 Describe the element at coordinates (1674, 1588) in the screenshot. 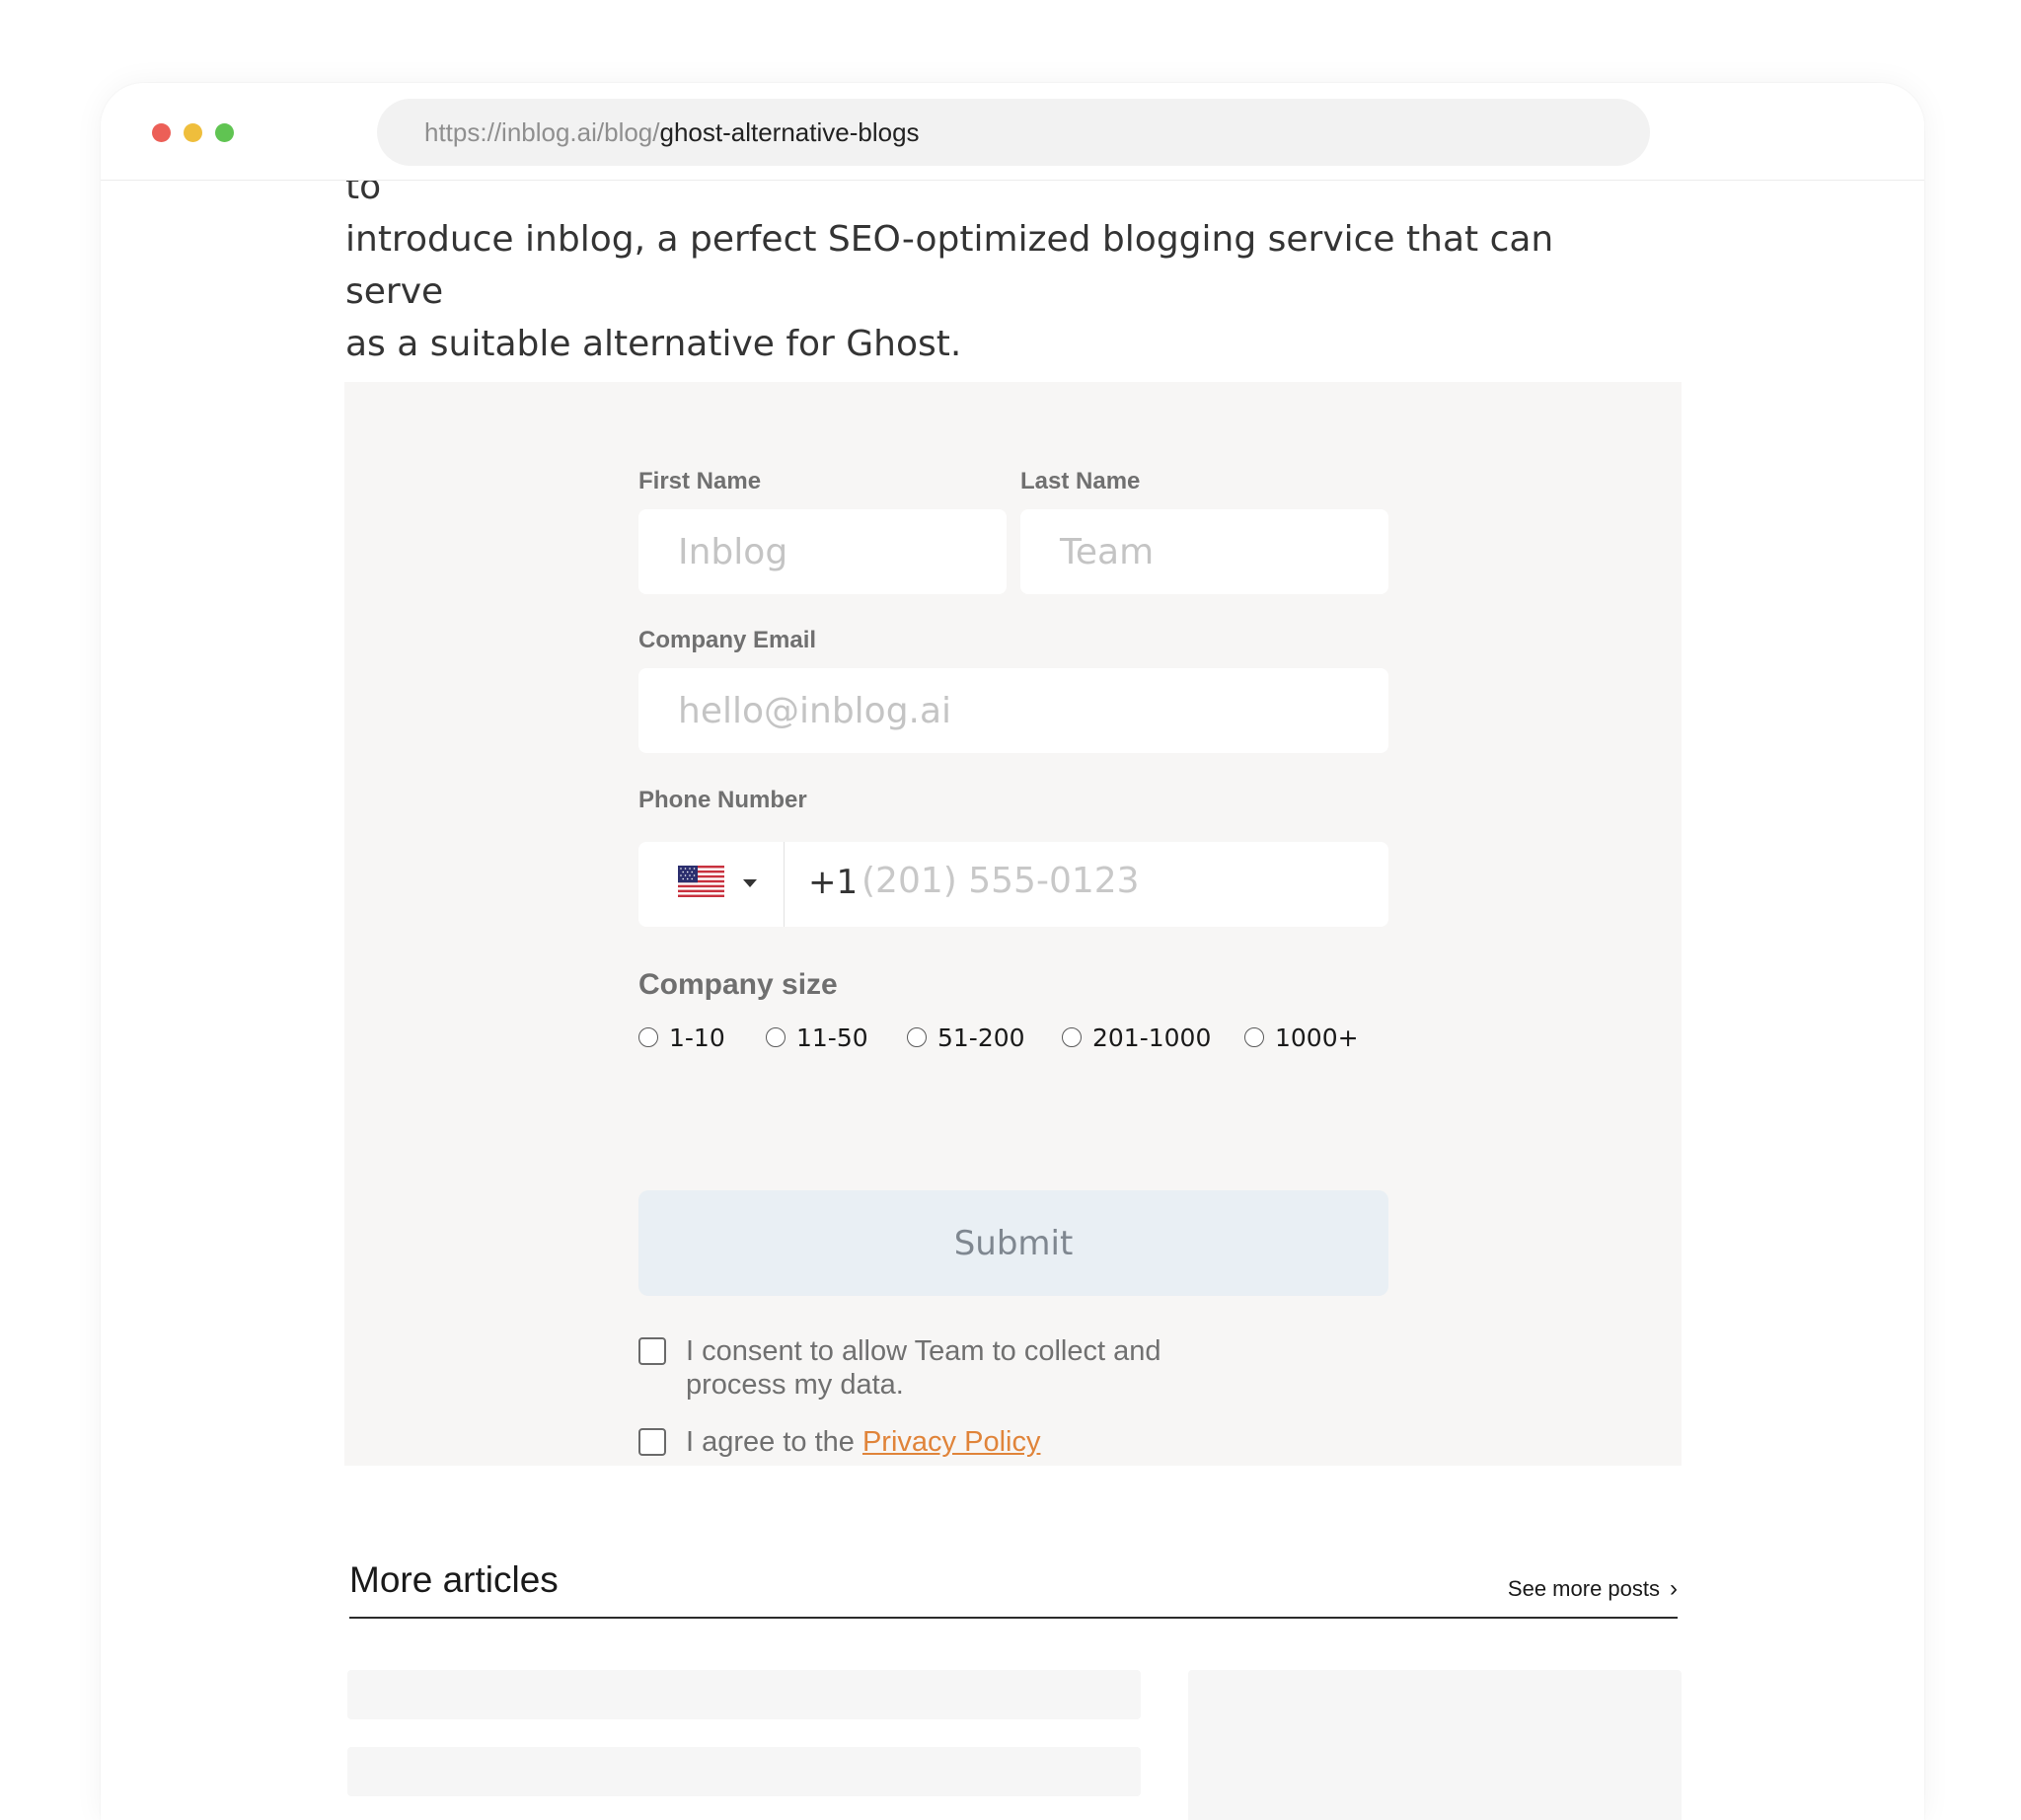

I see `chevron-right-icon: ›` at that location.